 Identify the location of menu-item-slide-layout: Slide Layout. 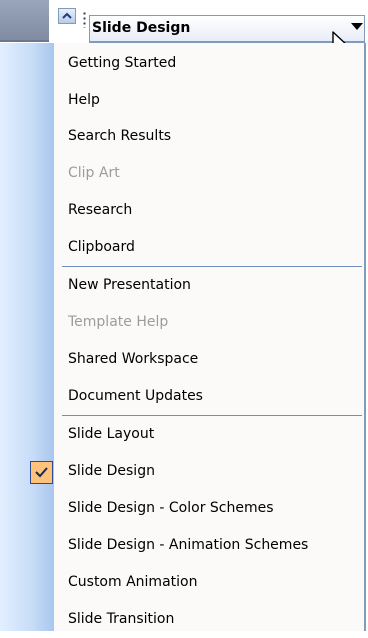
(182, 435).